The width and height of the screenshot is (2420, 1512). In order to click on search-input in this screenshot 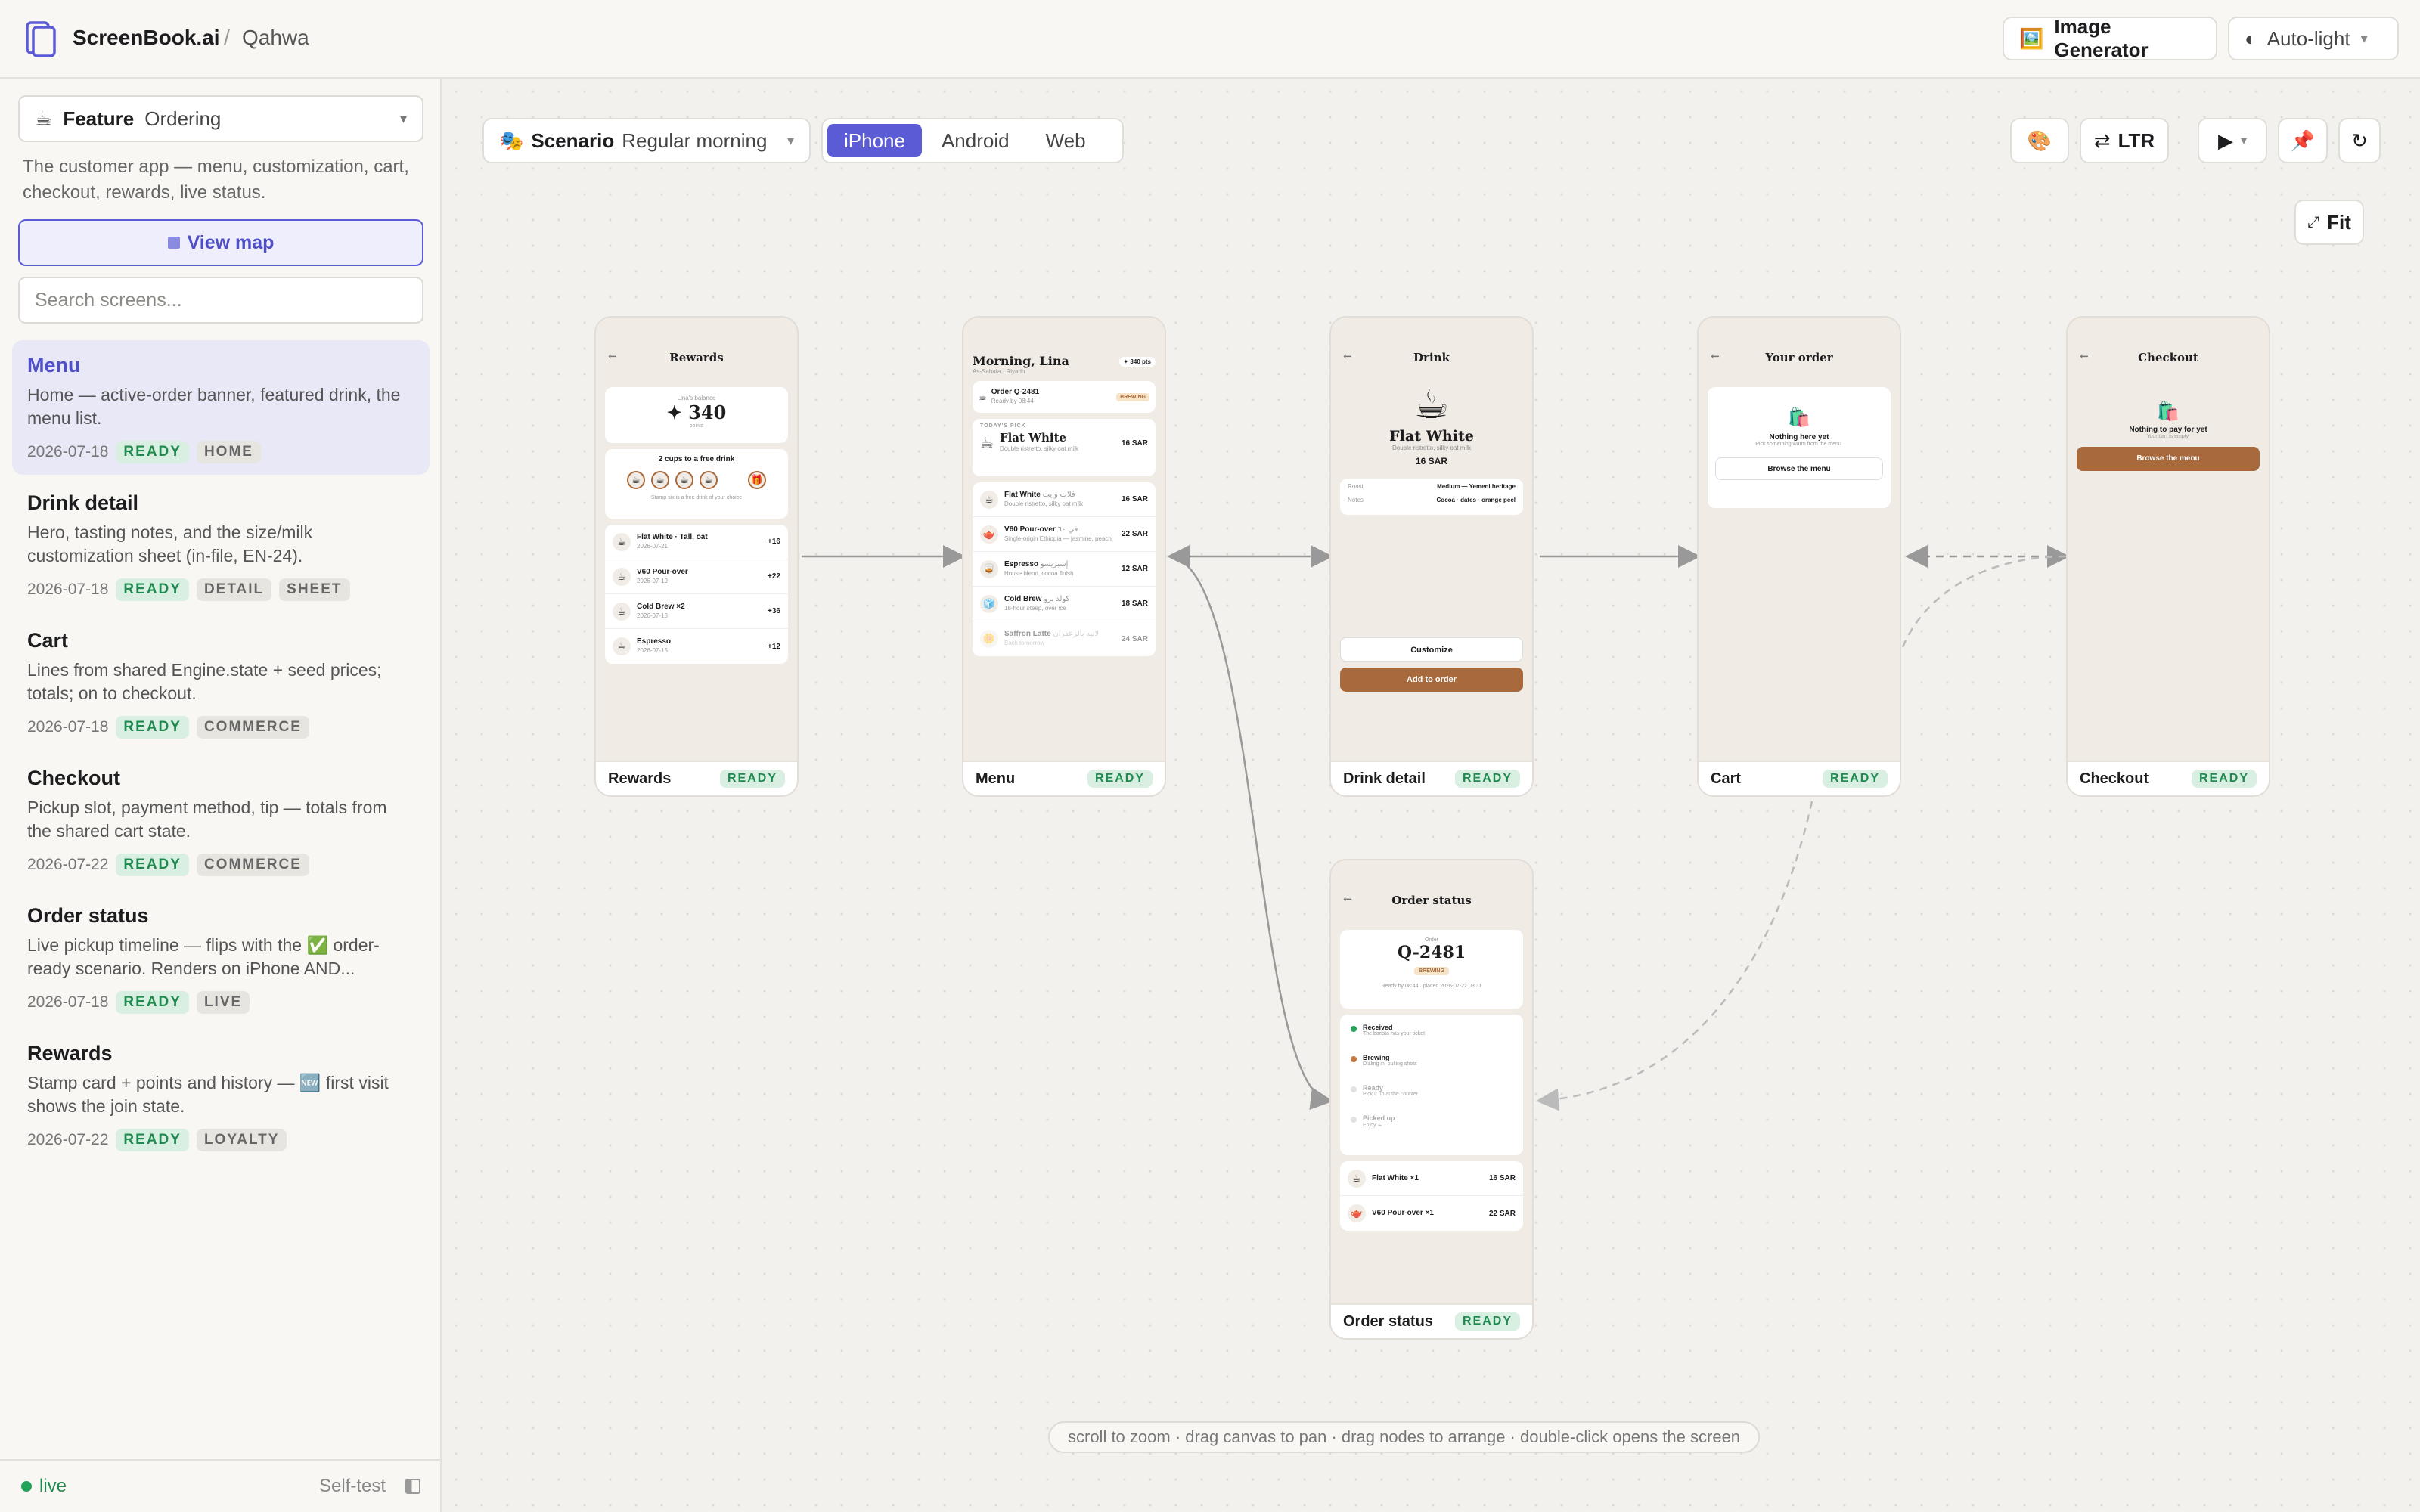, I will do `click(221, 300)`.